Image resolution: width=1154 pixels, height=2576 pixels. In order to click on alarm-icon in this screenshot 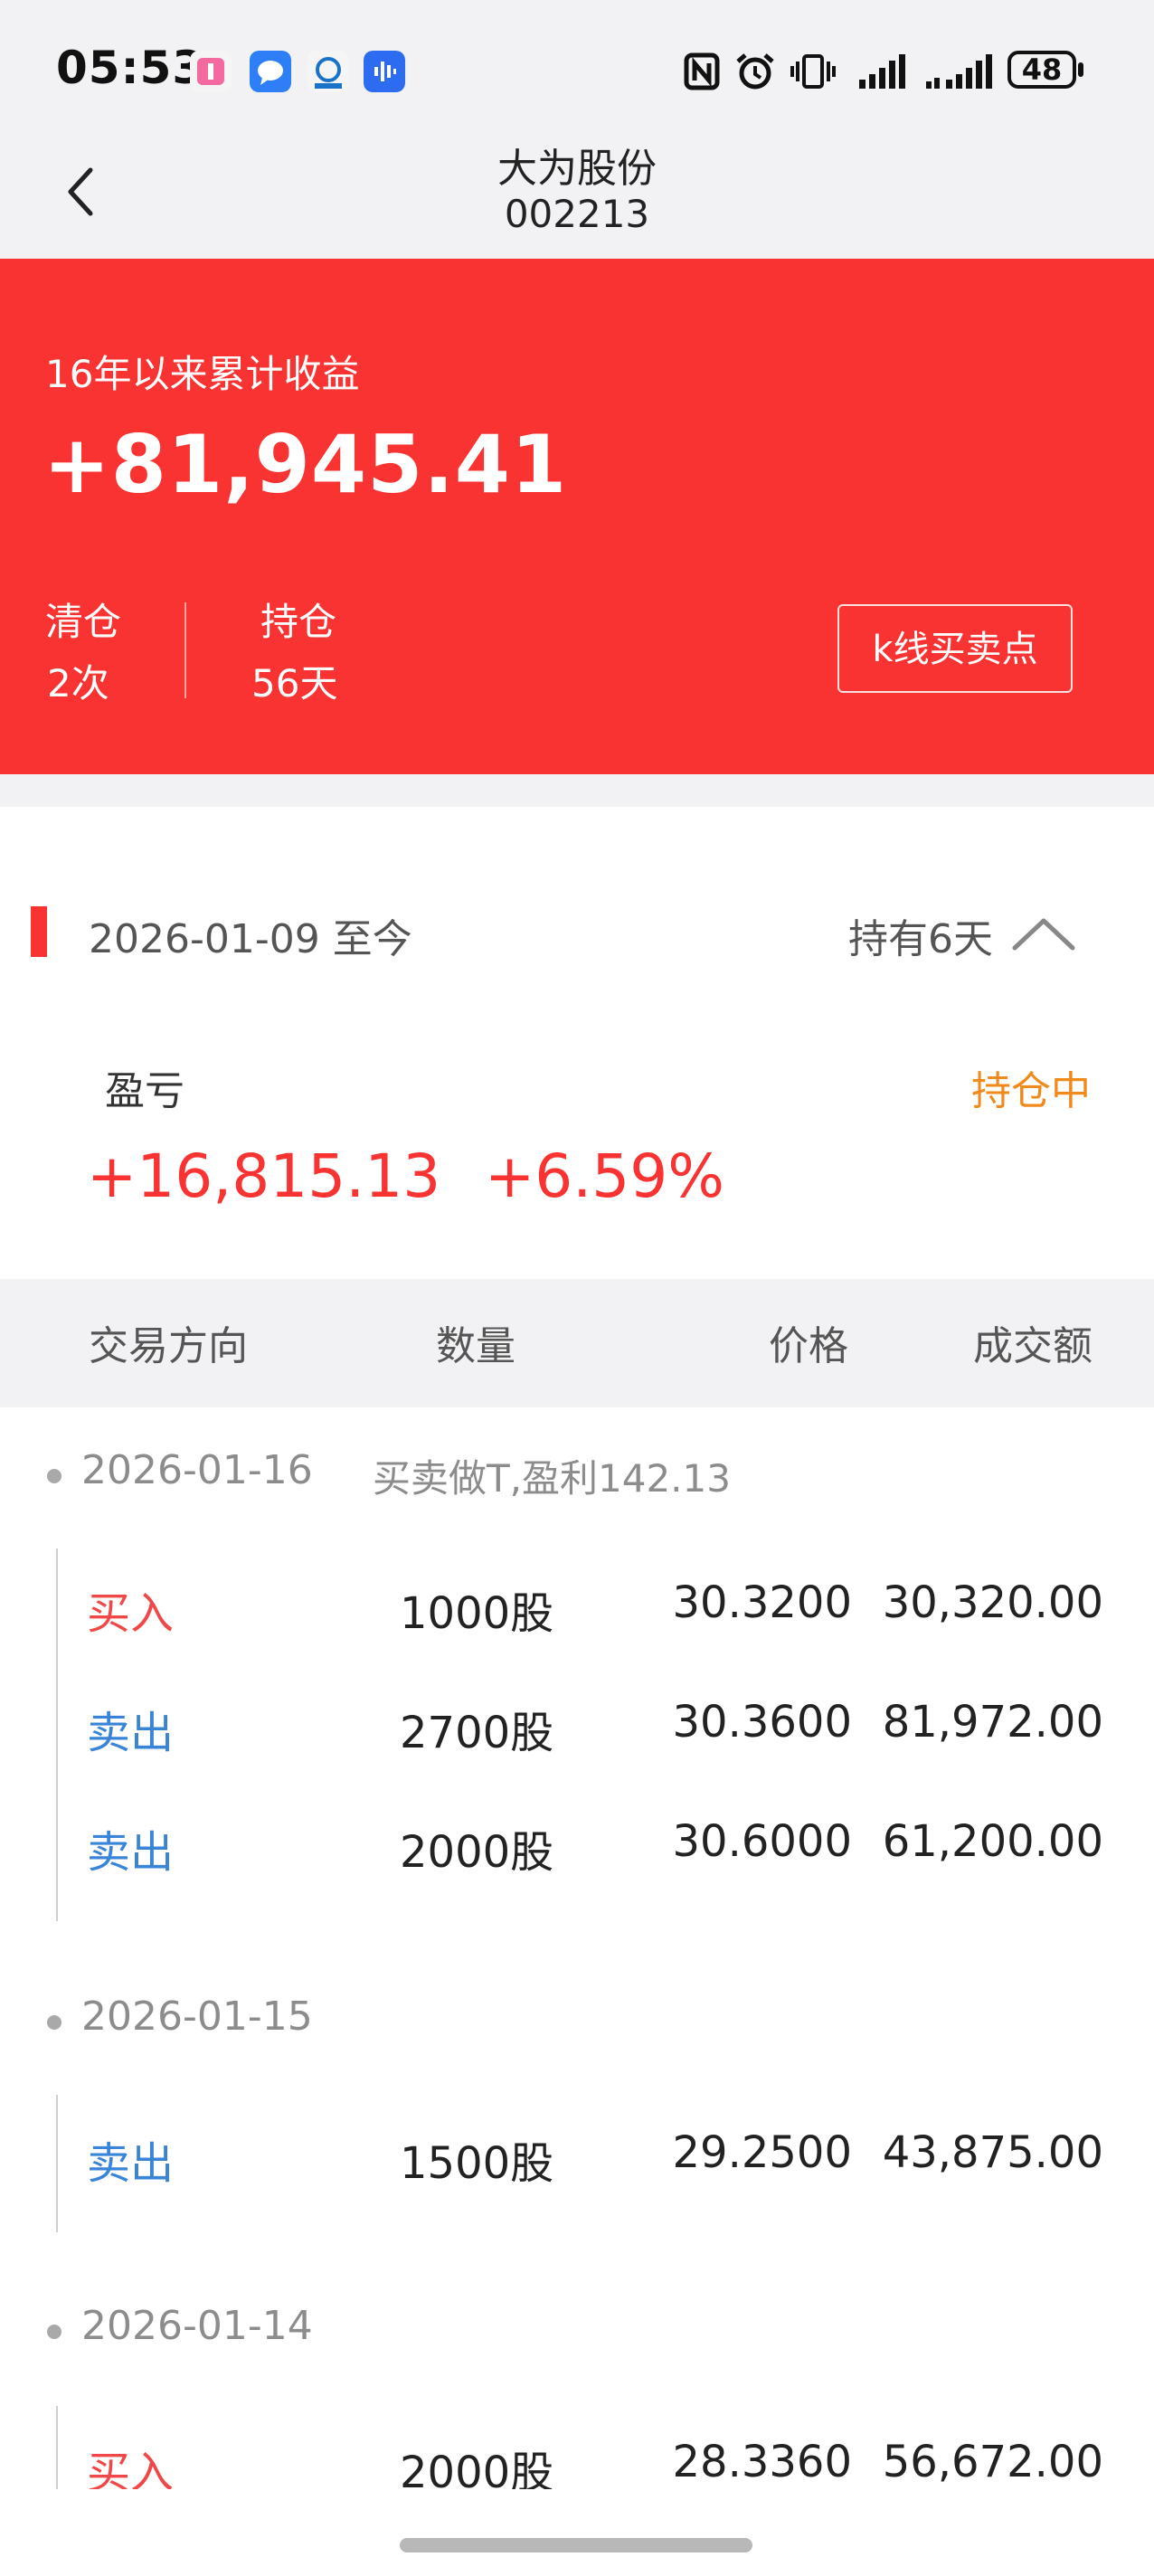, I will do `click(755, 72)`.